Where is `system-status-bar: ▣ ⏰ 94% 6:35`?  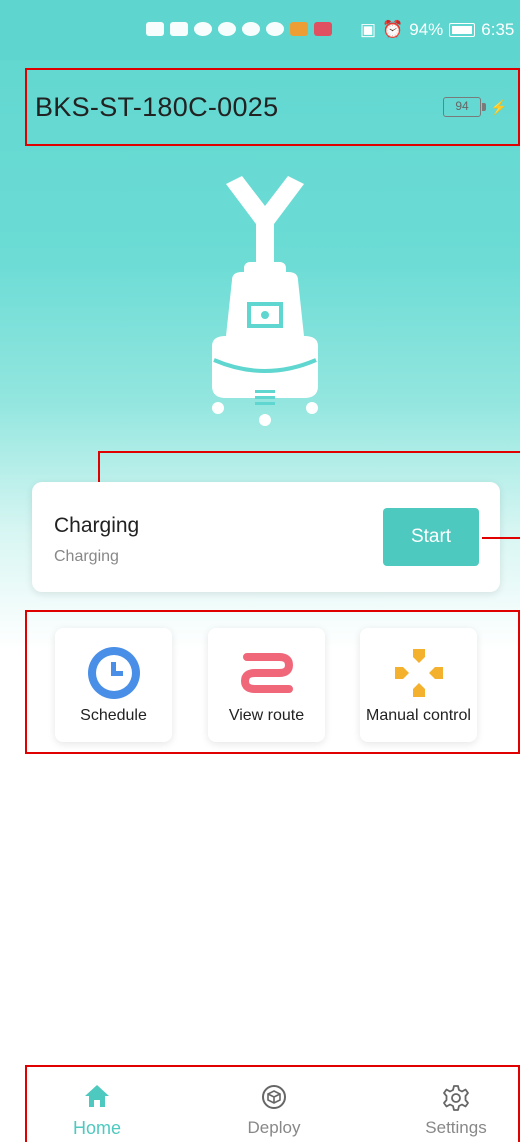 system-status-bar: ▣ ⏰ 94% 6:35 is located at coordinates (260, 30).